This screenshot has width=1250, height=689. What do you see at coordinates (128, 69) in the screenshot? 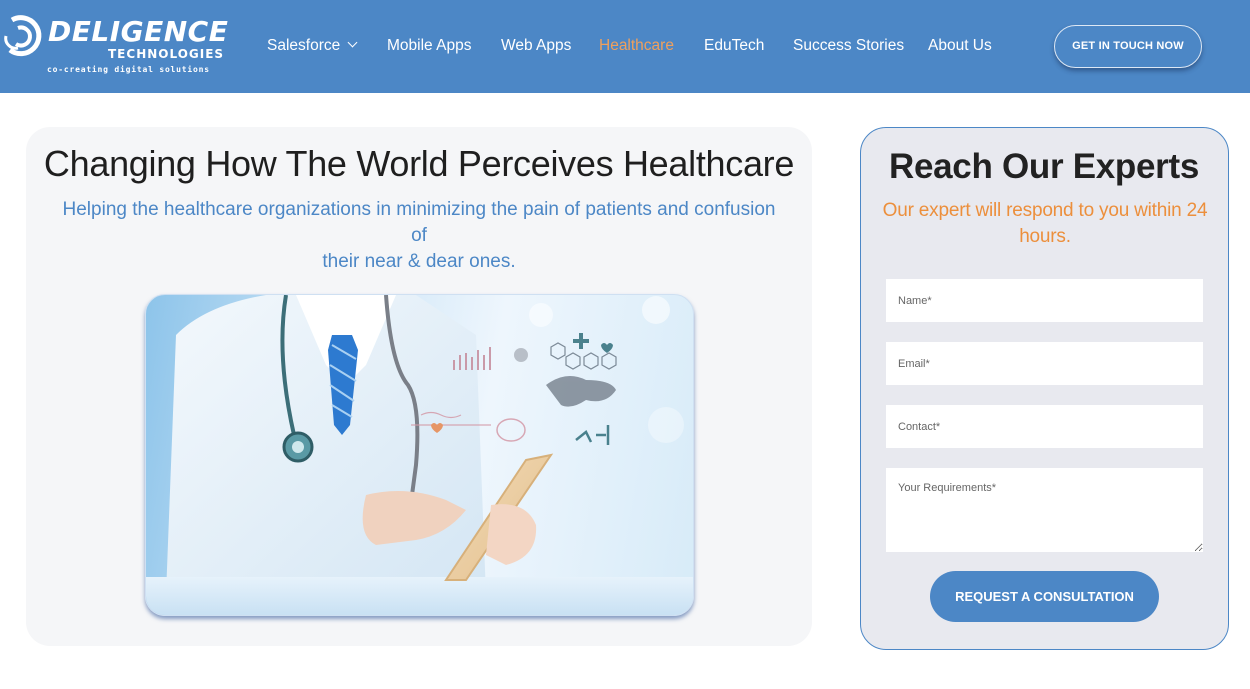
I see `logo-tagline: co-creating digital solutions` at bounding box center [128, 69].